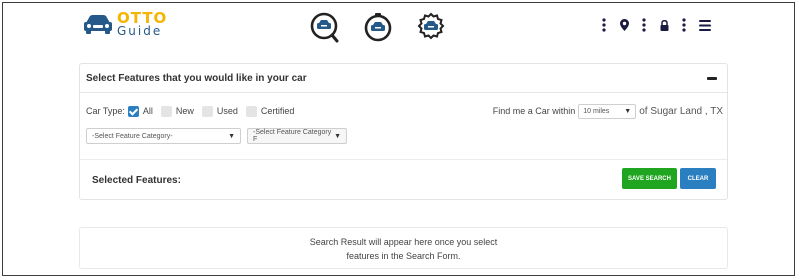 The height and width of the screenshot is (278, 797). Describe the element at coordinates (712, 78) in the screenshot. I see `collapse-icon` at that location.